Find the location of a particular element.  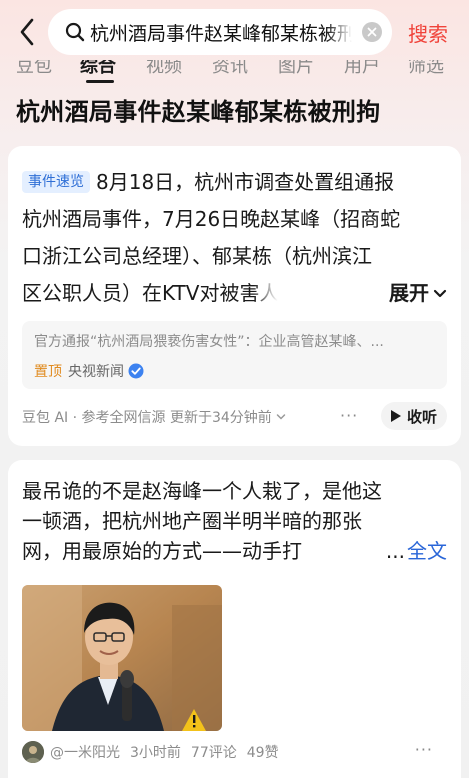

close-icon is located at coordinates (372, 32).